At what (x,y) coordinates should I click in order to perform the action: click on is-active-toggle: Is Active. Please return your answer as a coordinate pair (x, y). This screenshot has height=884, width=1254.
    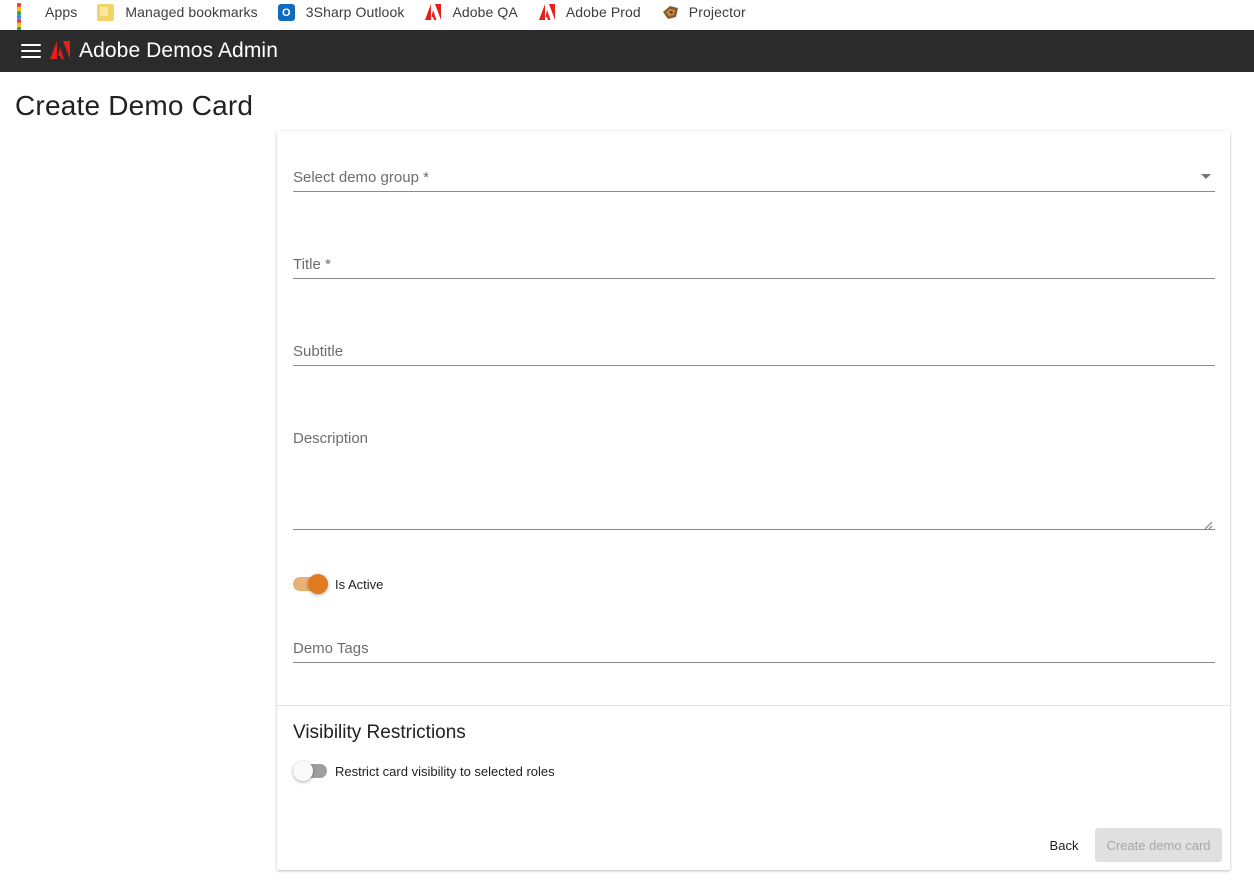
    Looking at the image, I should click on (338, 584).